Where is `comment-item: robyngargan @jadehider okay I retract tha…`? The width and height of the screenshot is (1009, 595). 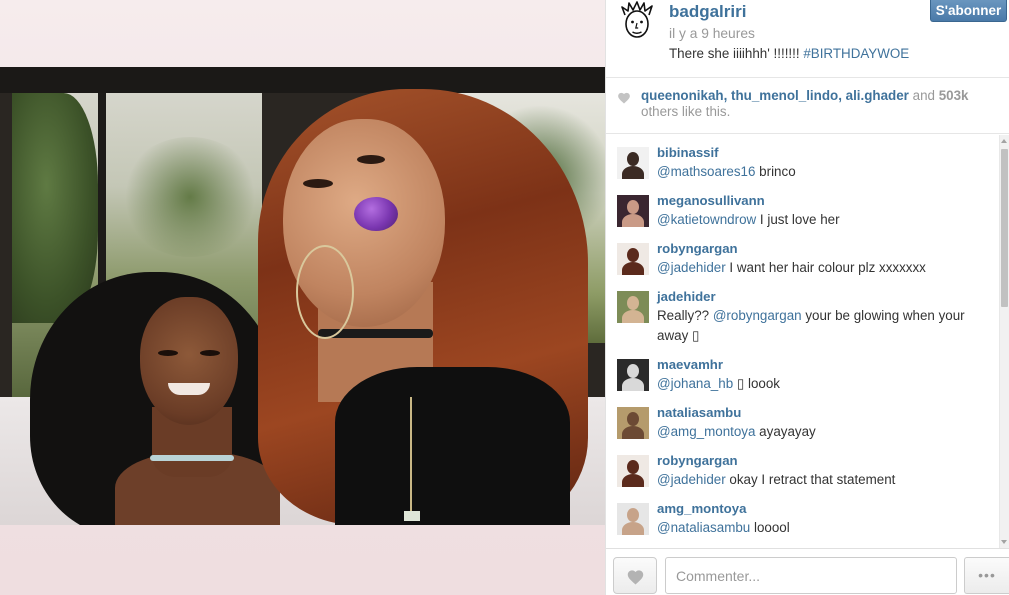 comment-item: robyngargan @jadehider okay I retract tha… is located at coordinates (807, 470).